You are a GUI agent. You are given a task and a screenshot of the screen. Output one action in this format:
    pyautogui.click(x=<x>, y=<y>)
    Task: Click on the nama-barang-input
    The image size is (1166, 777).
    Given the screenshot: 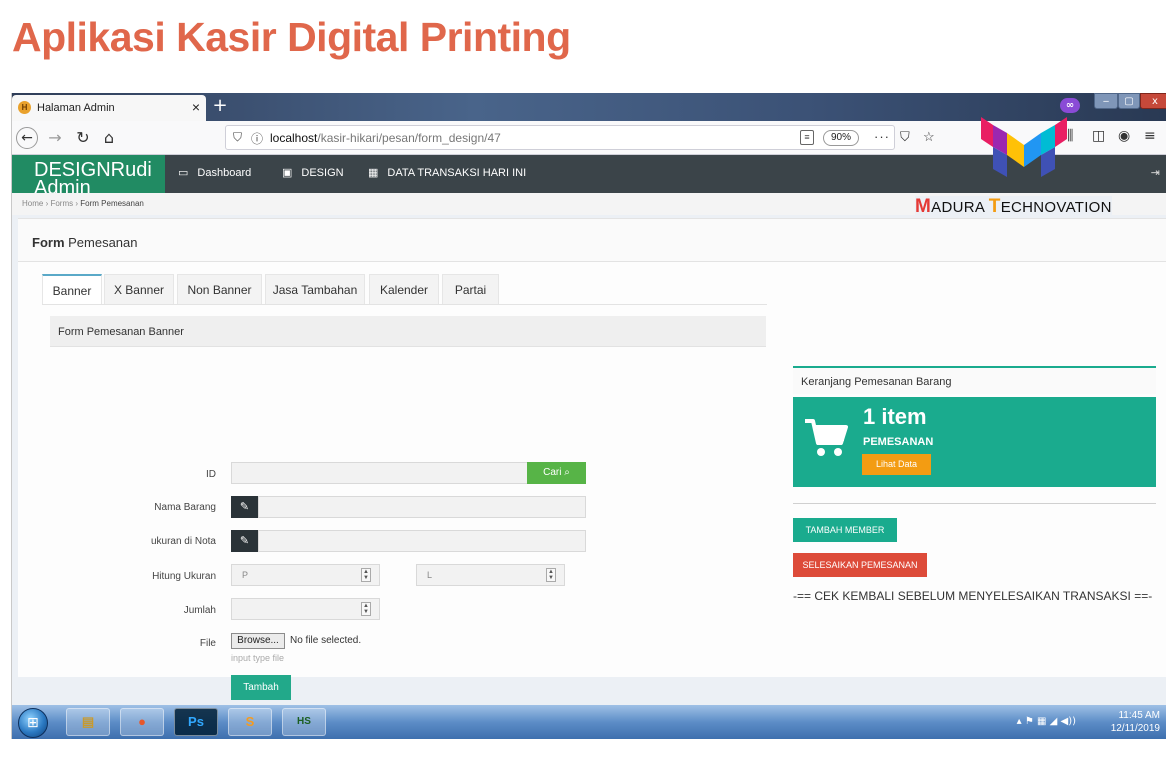 What is the action you would take?
    pyautogui.click(x=422, y=507)
    